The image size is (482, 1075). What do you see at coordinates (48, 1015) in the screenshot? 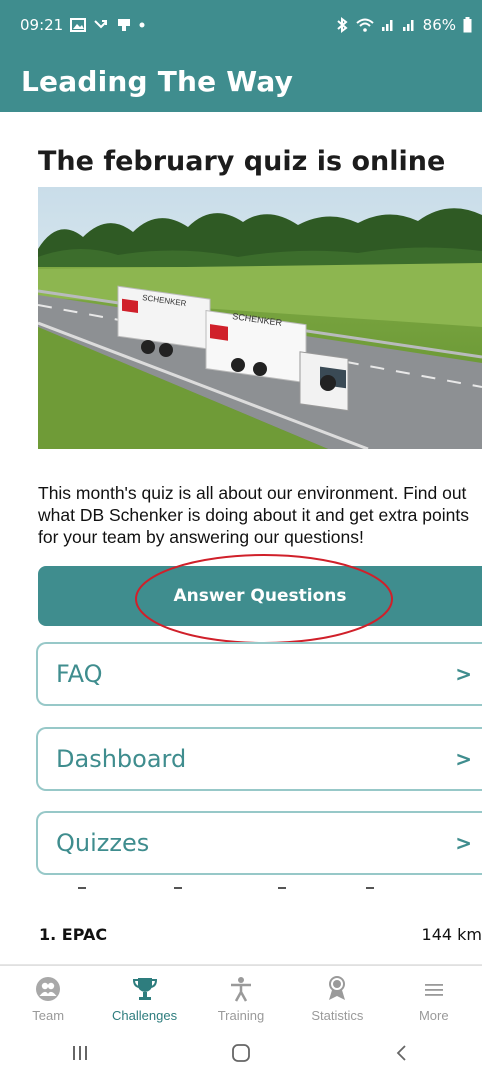
I see `nav-label-team: Team` at bounding box center [48, 1015].